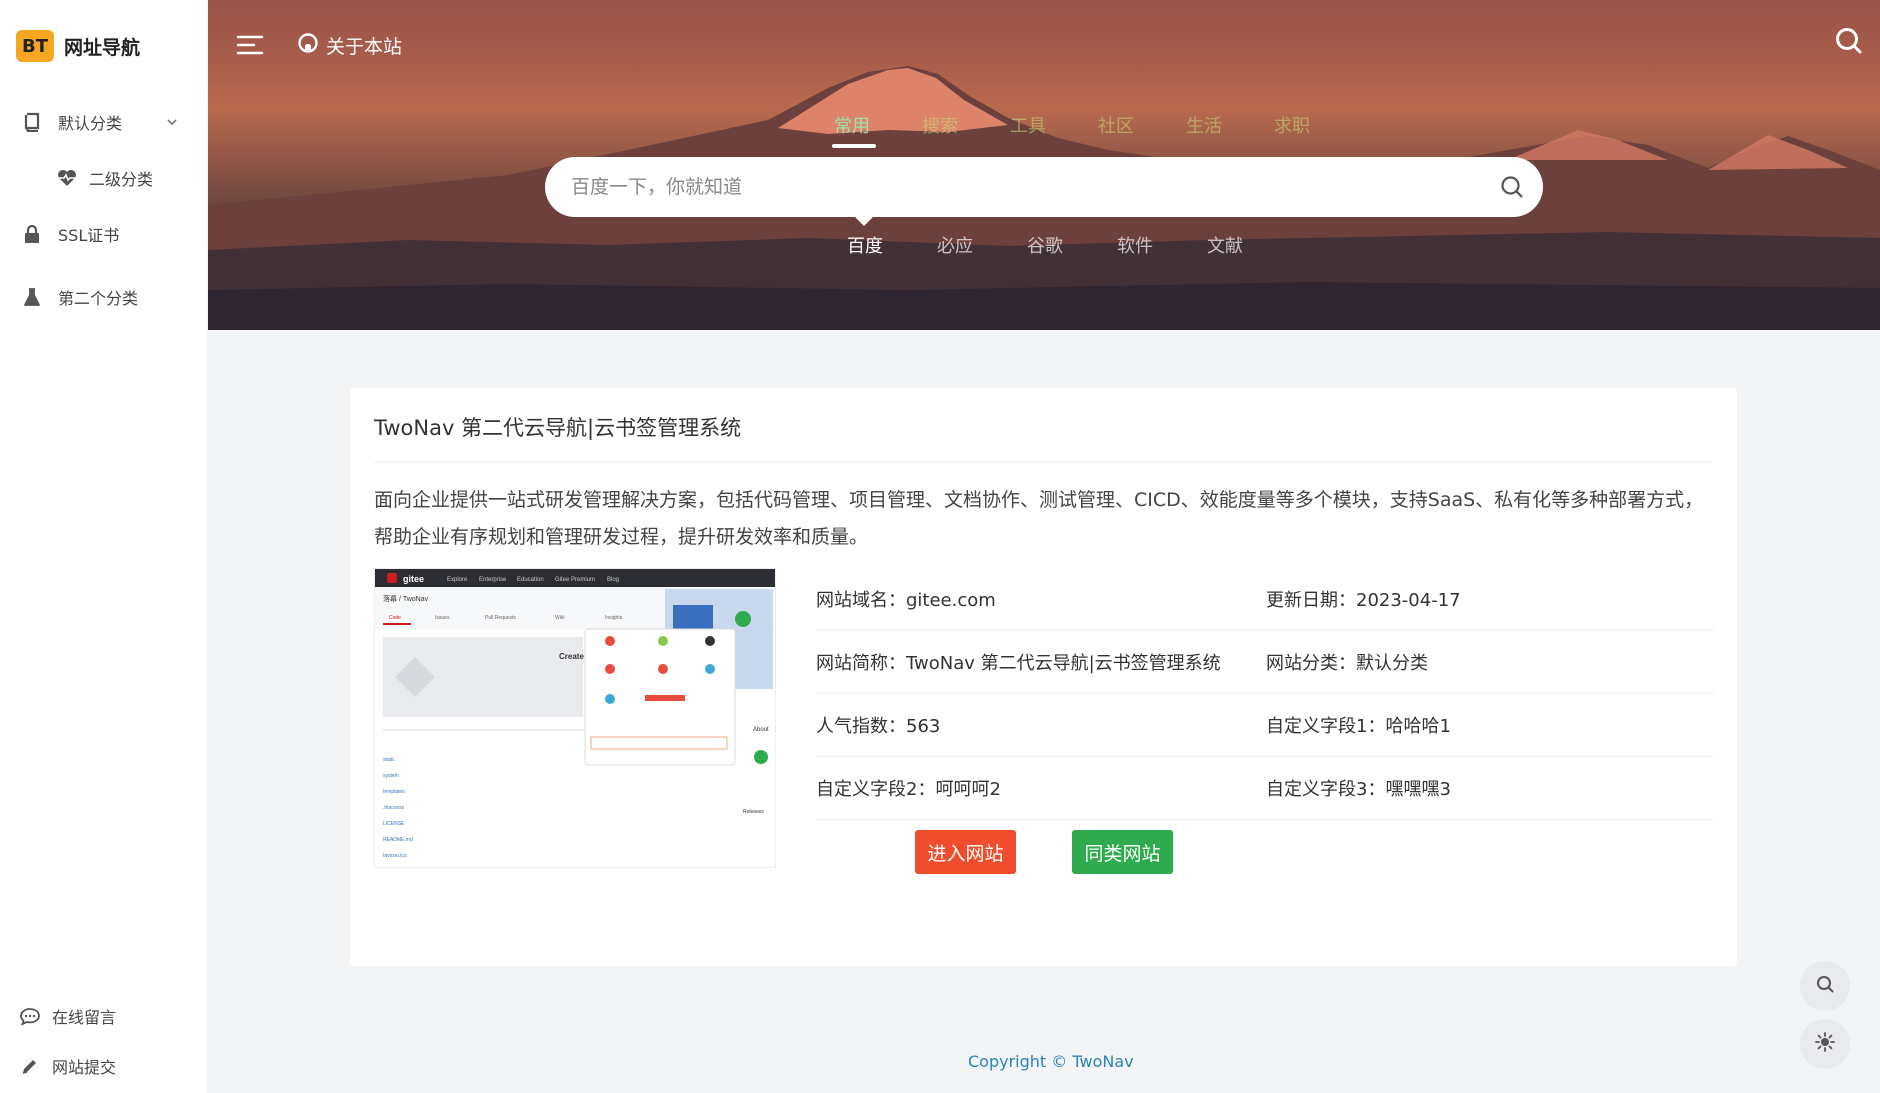 Image resolution: width=1880 pixels, height=1093 pixels. I want to click on preview-nav-item: Gitee Premium, so click(575, 580).